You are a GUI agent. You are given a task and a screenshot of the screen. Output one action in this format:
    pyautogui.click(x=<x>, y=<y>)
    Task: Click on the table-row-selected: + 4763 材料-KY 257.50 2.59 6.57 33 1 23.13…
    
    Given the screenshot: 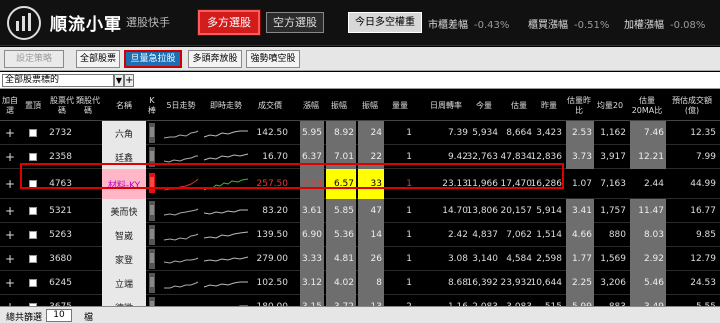 What is the action you would take?
    pyautogui.click(x=360, y=184)
    